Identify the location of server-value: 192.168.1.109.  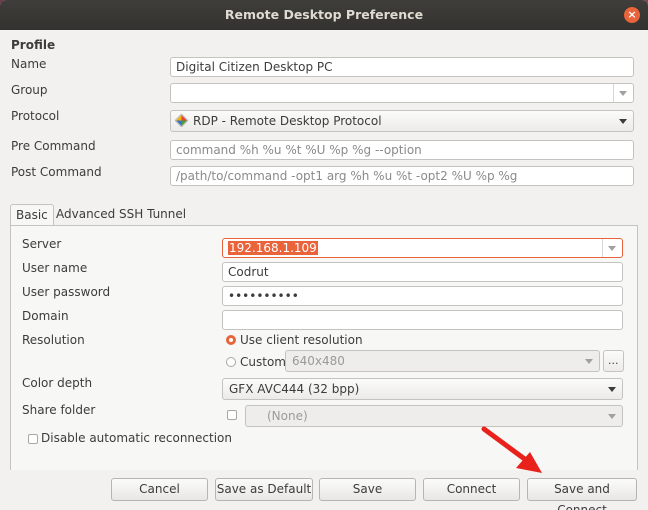
(273, 248).